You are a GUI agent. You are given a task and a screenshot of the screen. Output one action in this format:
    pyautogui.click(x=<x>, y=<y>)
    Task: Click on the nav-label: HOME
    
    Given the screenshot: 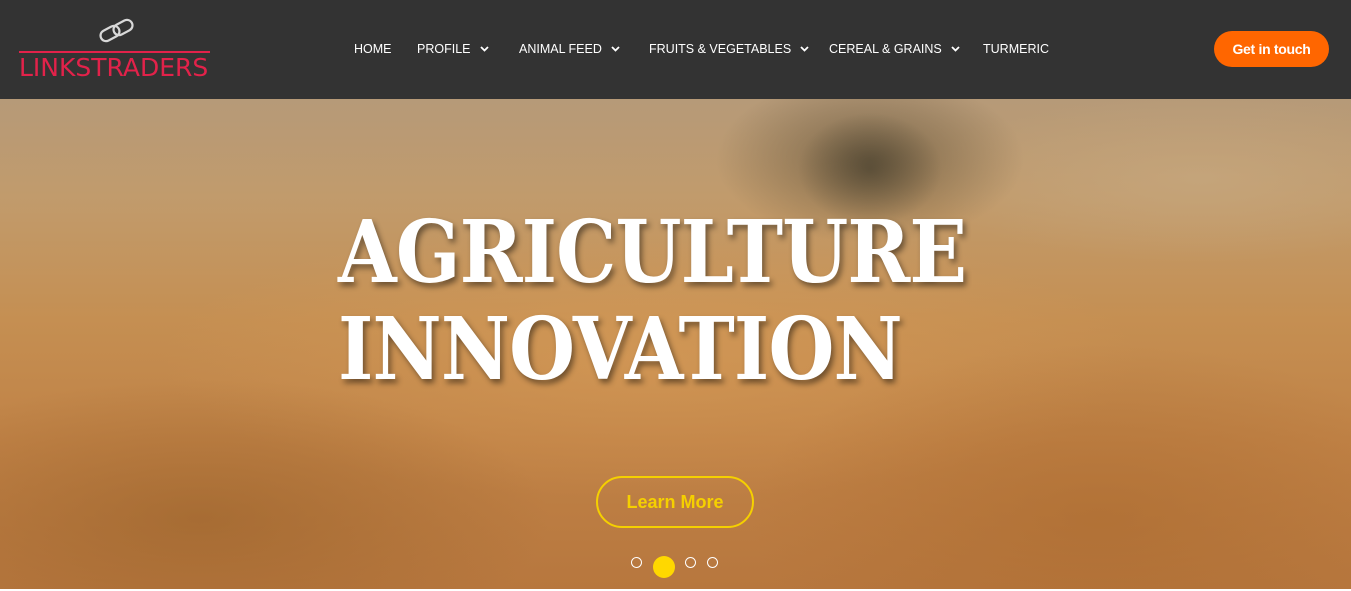 What is the action you would take?
    pyautogui.click(x=373, y=49)
    